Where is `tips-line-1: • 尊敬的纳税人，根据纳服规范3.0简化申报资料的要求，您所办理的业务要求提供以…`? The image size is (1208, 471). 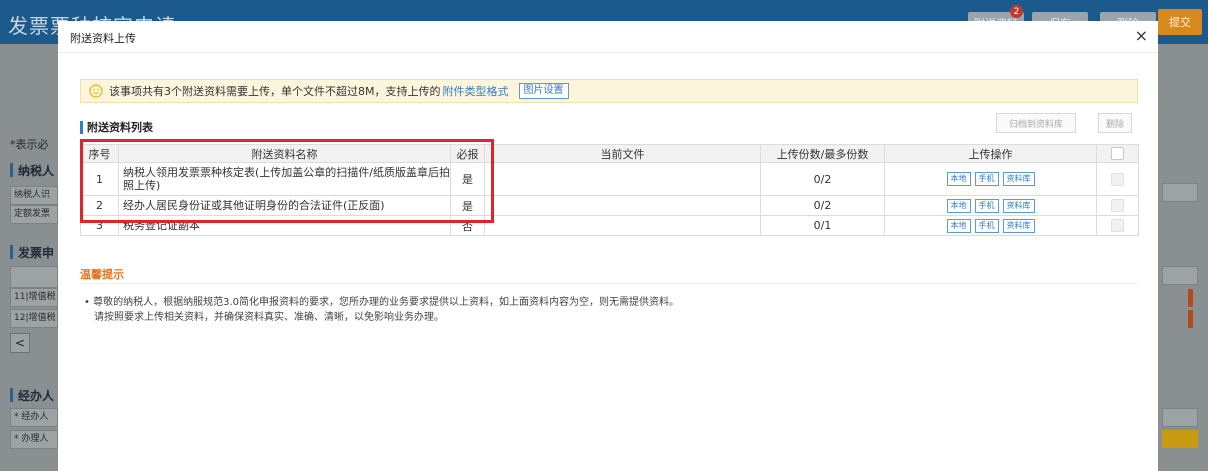 tips-line-1: • 尊敬的纳税人，根据纳服规范3.0简化申报资料的要求，您所办理的业务要求提供以… is located at coordinates (381, 302).